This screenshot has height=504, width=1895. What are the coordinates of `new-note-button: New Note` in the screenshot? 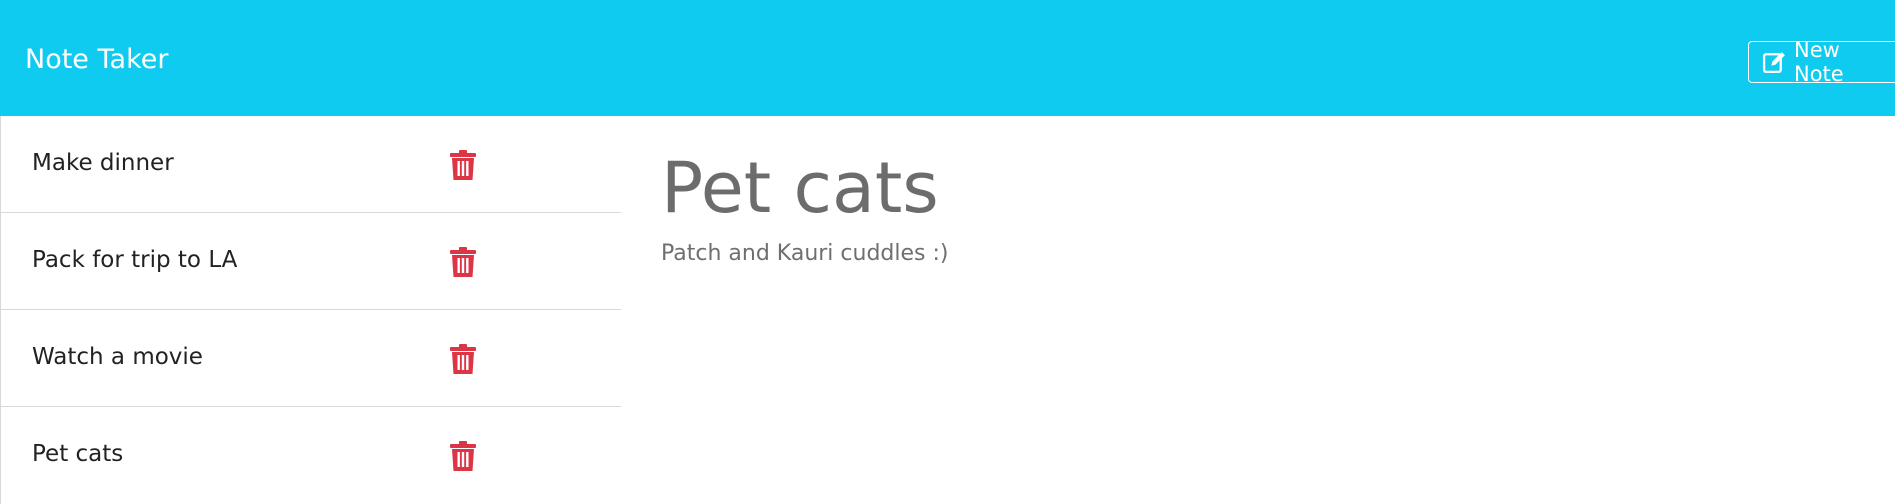 It's located at (1821, 62).